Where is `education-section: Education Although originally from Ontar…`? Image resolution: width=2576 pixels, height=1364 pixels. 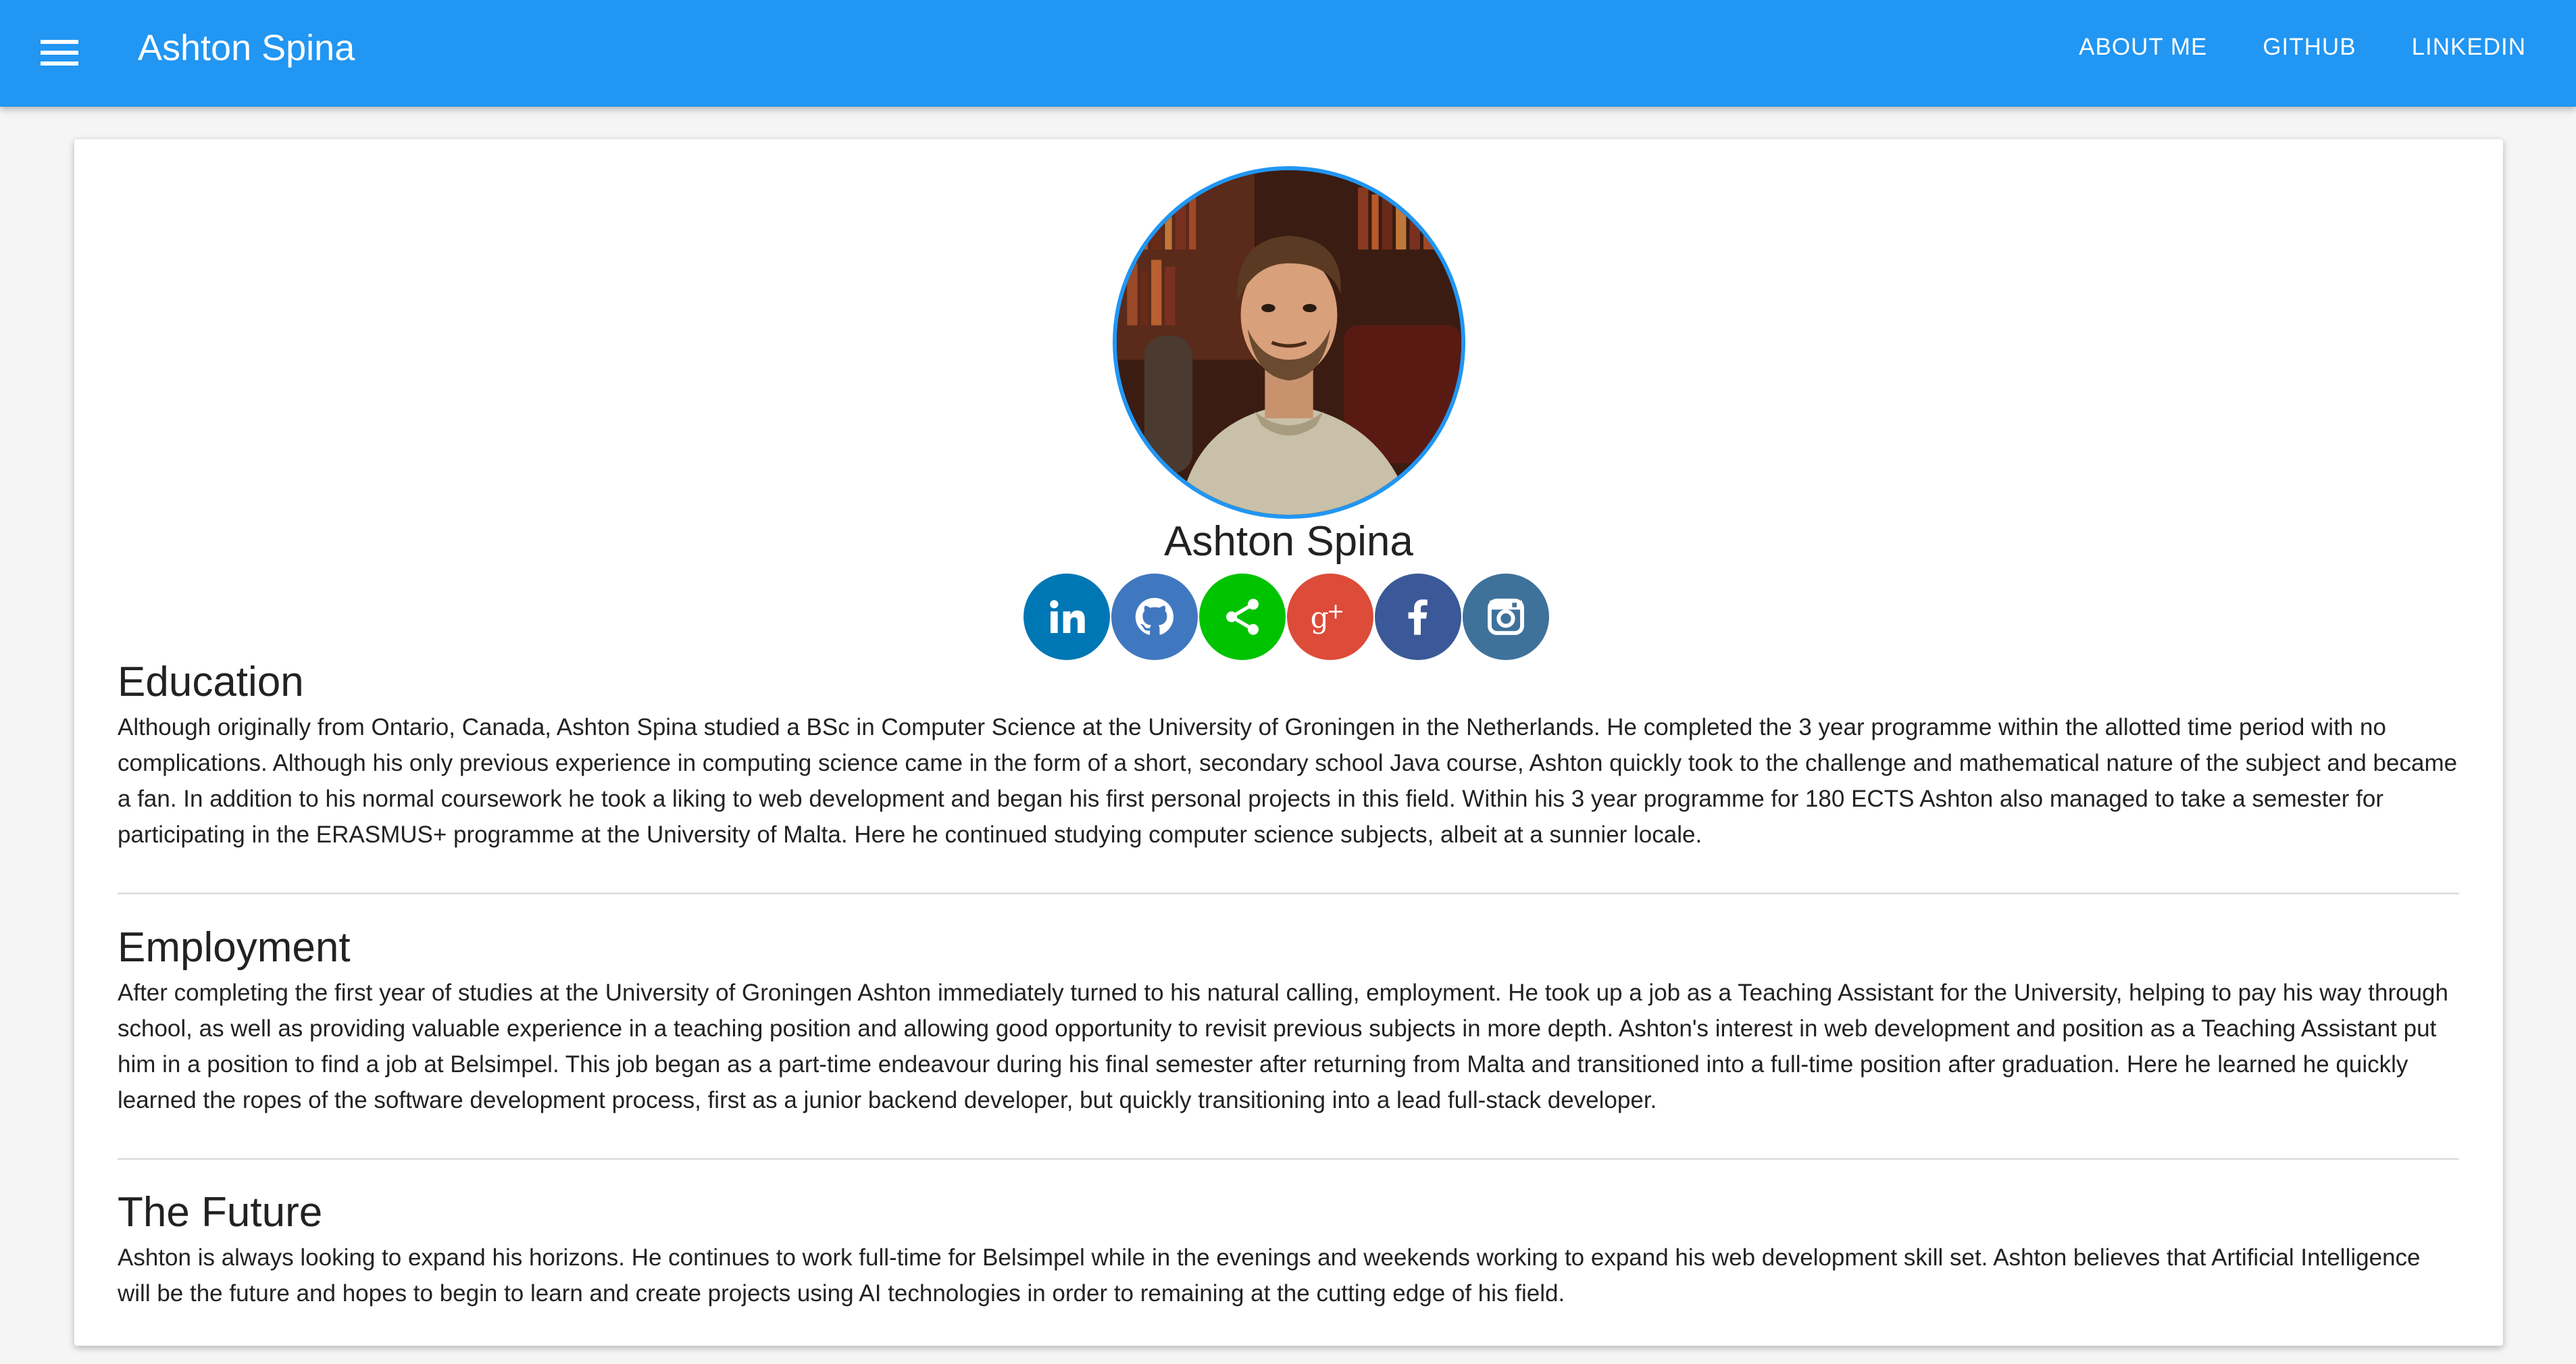
education-section: Education Although originally from Ontar… is located at coordinates (1288, 756).